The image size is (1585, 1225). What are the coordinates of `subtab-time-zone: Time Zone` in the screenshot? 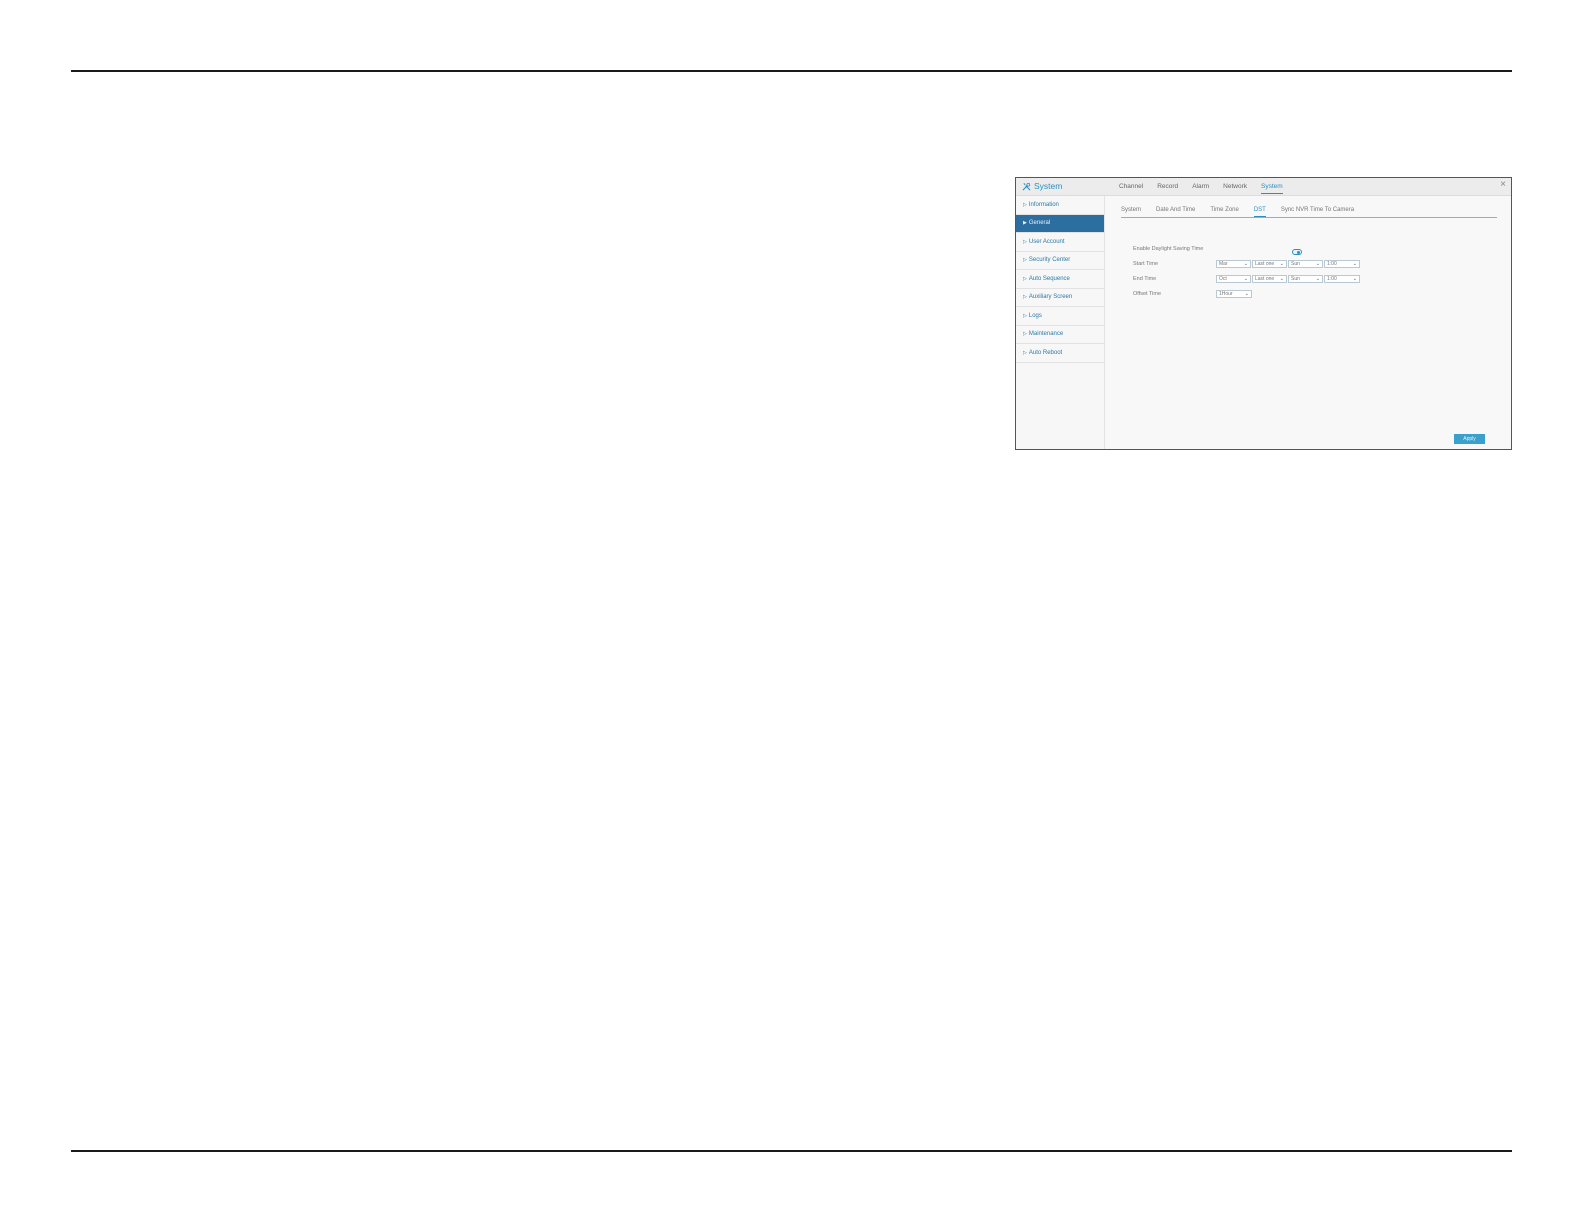 It's located at (1224, 212).